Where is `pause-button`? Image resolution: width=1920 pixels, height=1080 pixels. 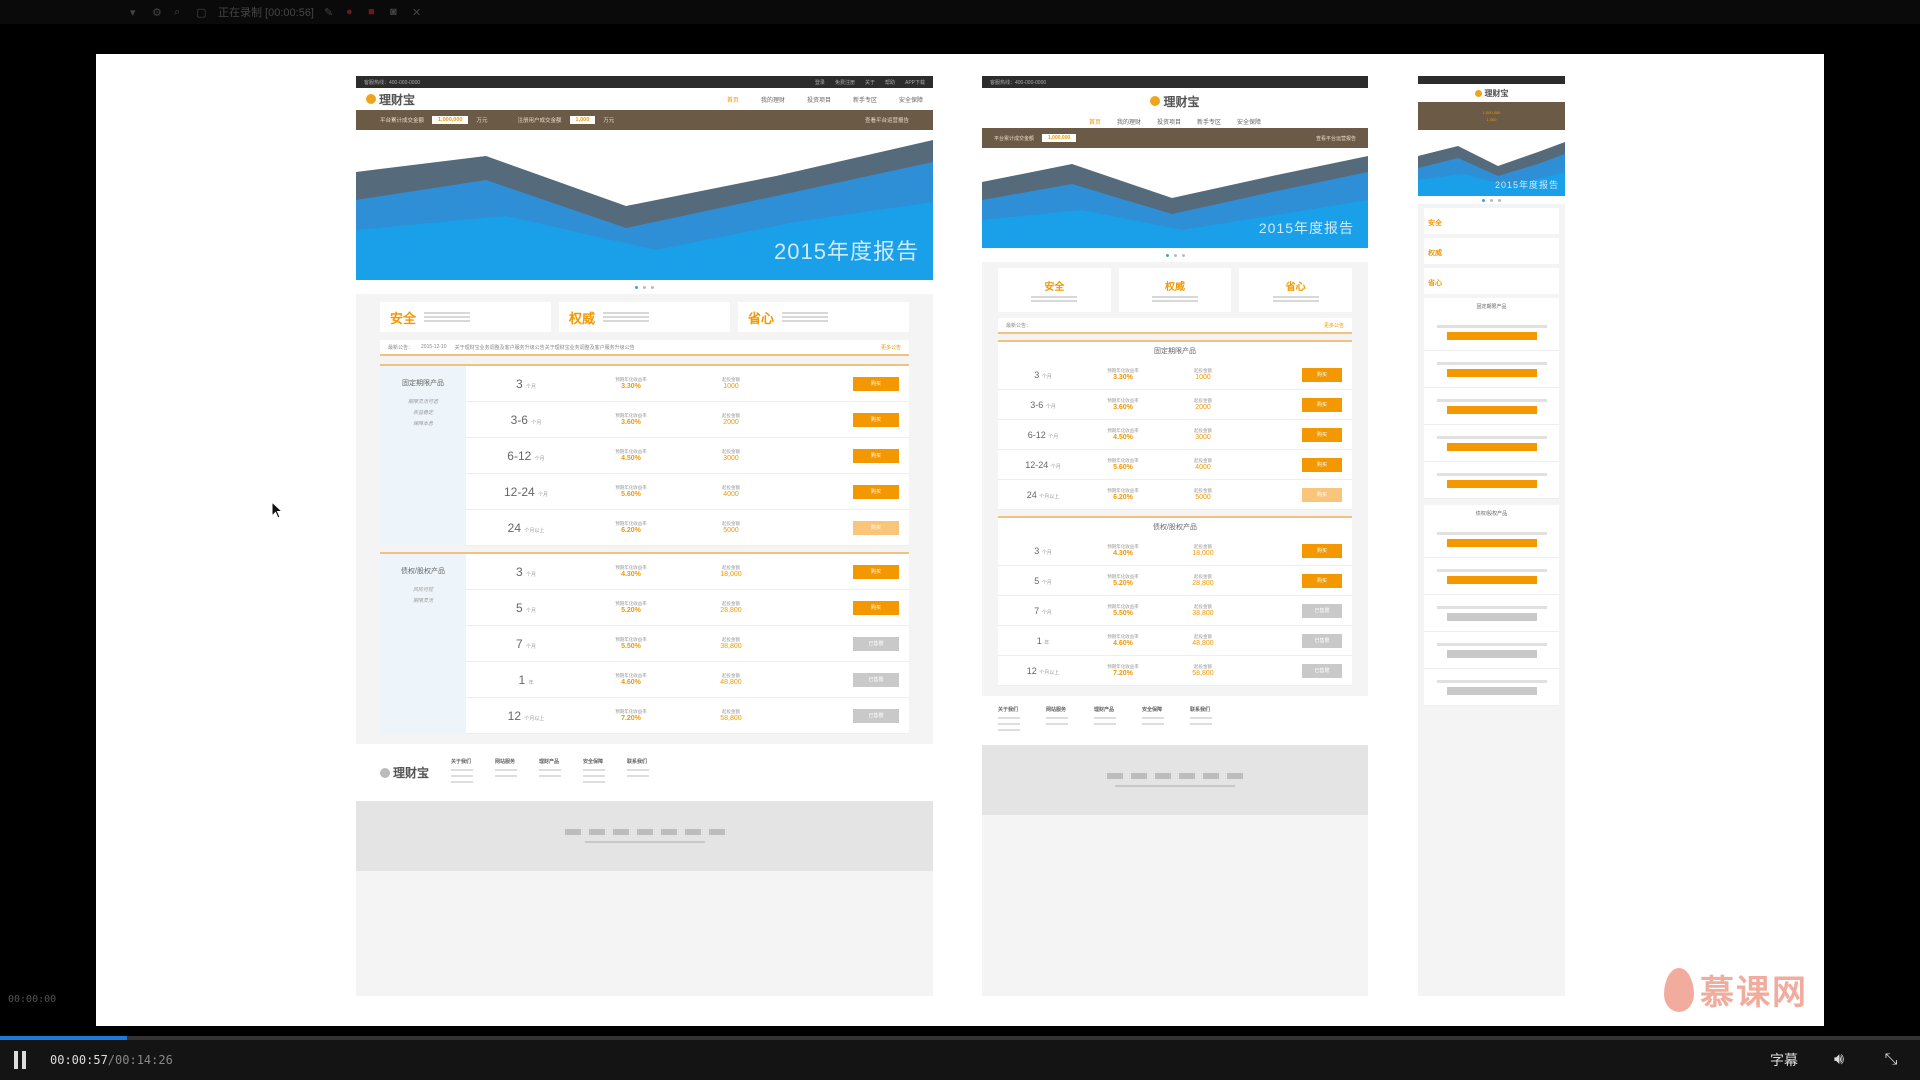 pause-button is located at coordinates (21, 1060).